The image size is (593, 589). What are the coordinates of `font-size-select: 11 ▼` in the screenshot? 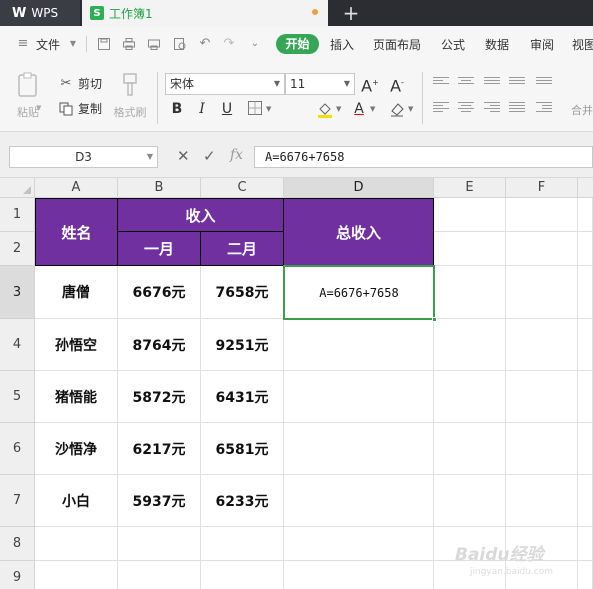 It's located at (320, 84).